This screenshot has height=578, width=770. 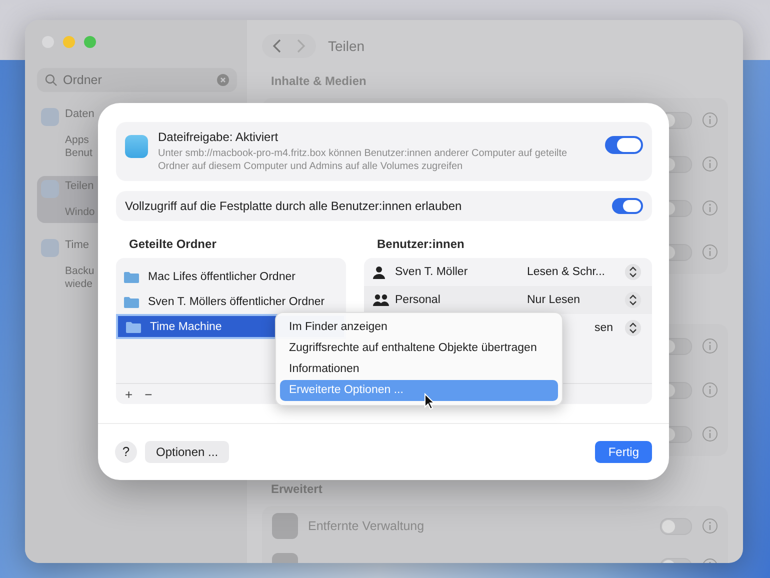 What do you see at coordinates (294, 206) in the screenshot?
I see `full-access-label: Vollzugriff auf die Festplatte durch alle Benutzer:innen erlauben` at bounding box center [294, 206].